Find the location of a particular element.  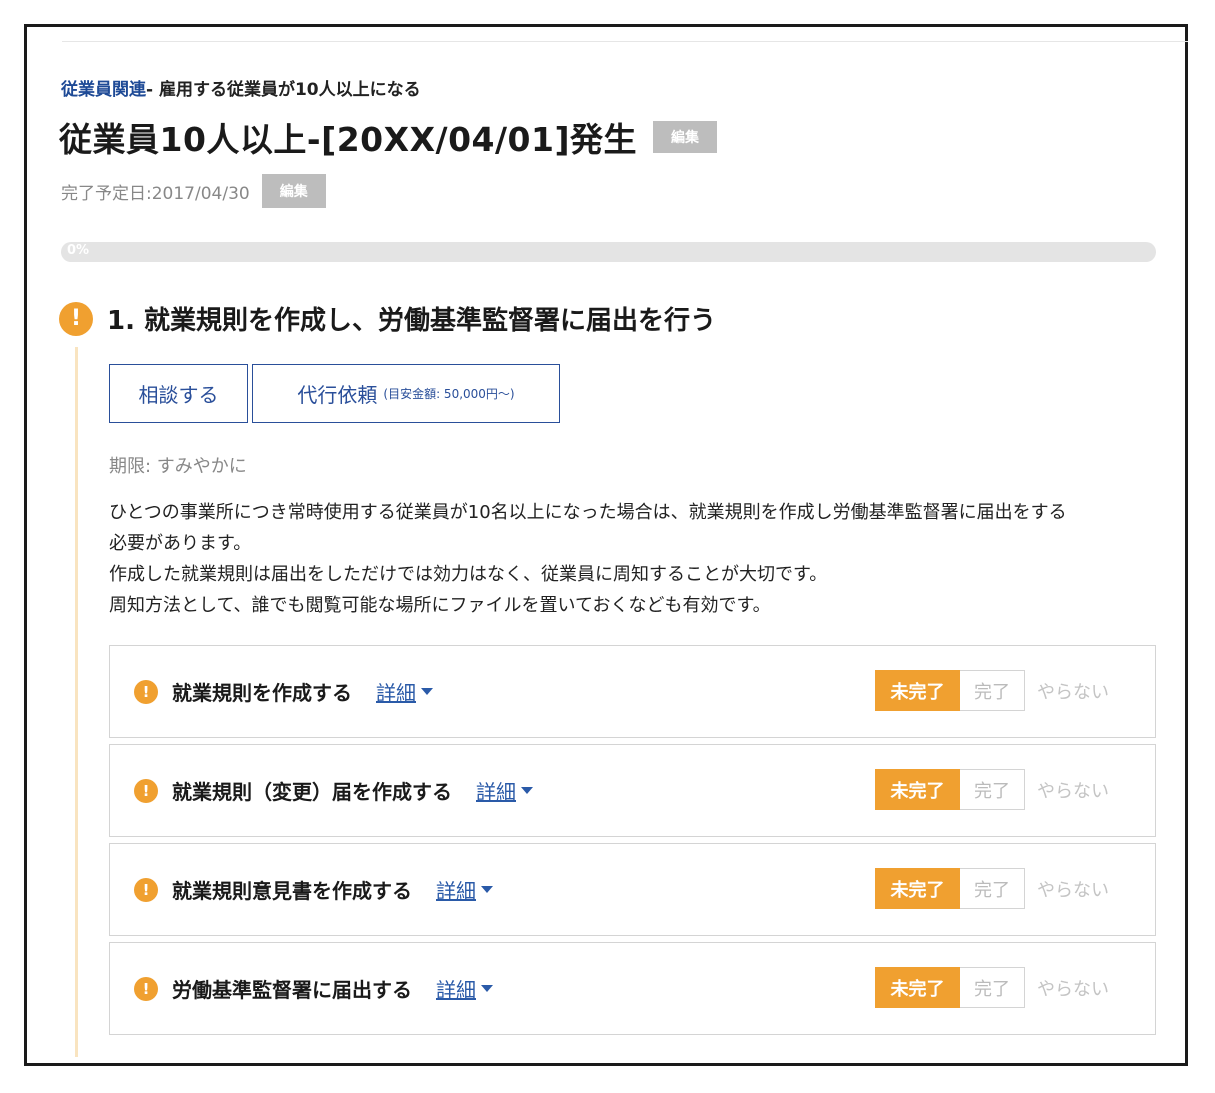

title-row: 従業員10人以上-[20XX/04/01]発生 編集 is located at coordinates (388, 137).